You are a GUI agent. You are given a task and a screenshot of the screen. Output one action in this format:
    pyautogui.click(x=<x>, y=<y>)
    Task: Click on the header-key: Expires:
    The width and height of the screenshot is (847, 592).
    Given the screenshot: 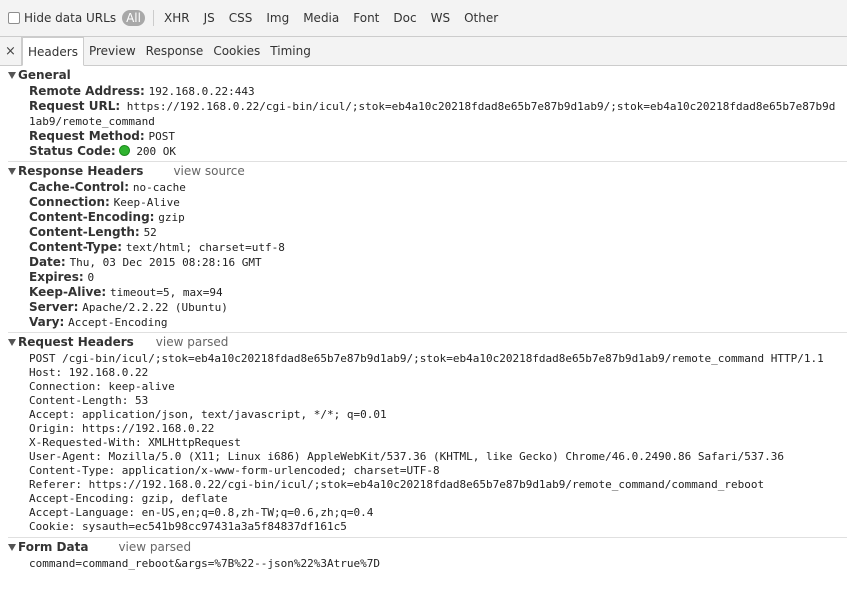 What is the action you would take?
    pyautogui.click(x=56, y=277)
    